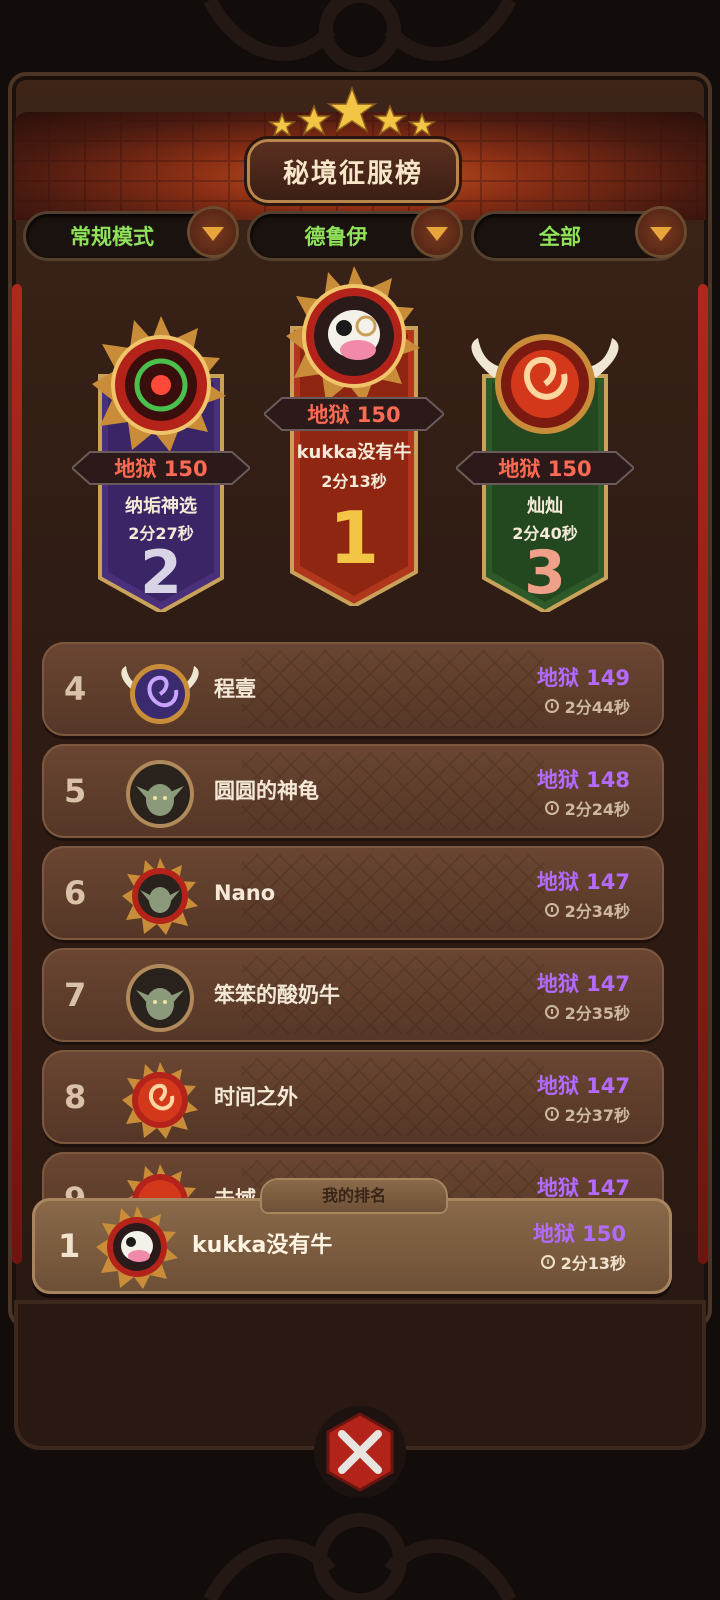  I want to click on podium-first-score-text: 地狱 150, so click(354, 415).